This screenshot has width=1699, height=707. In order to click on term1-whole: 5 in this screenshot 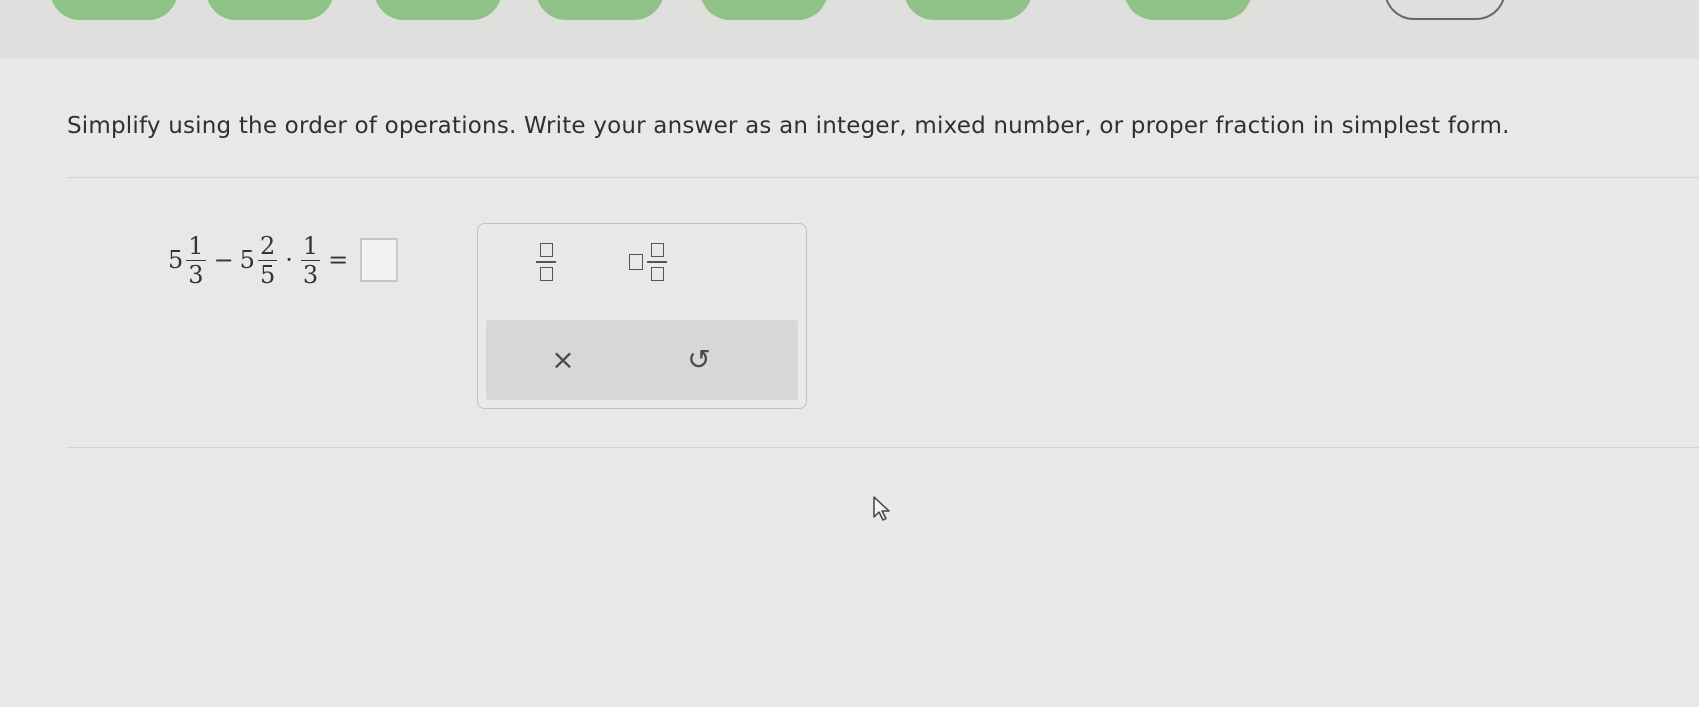, I will do `click(176, 260)`.